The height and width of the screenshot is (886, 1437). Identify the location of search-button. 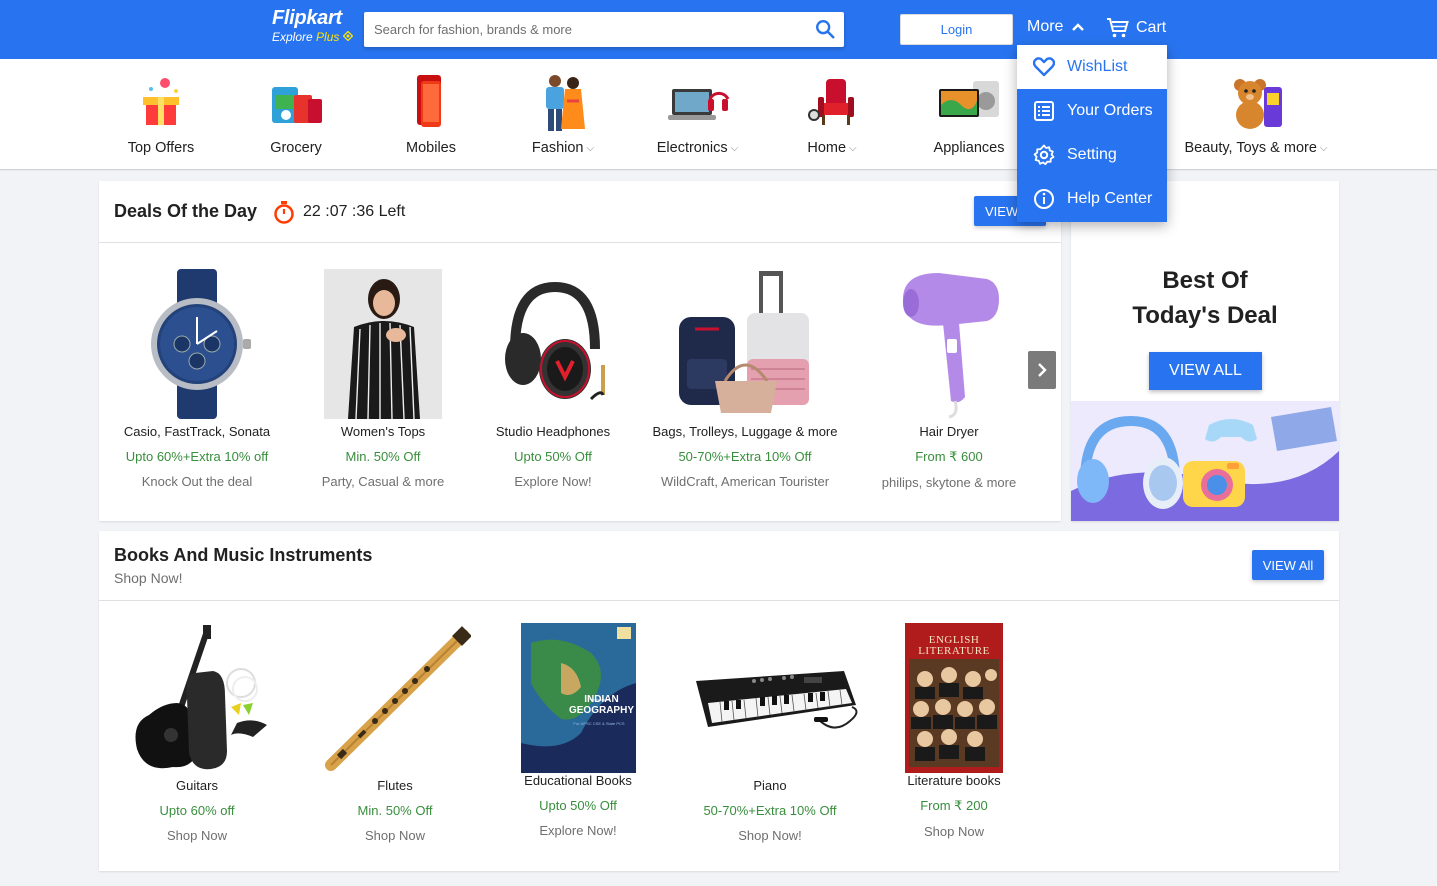
(826, 30).